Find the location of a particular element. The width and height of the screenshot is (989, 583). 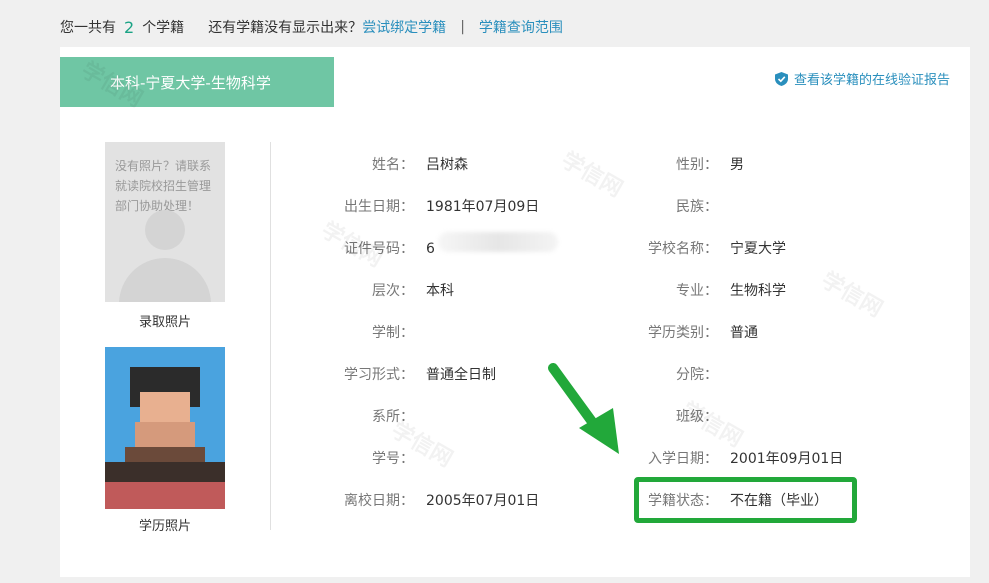

field-label: 专业： is located at coordinates (697, 291).